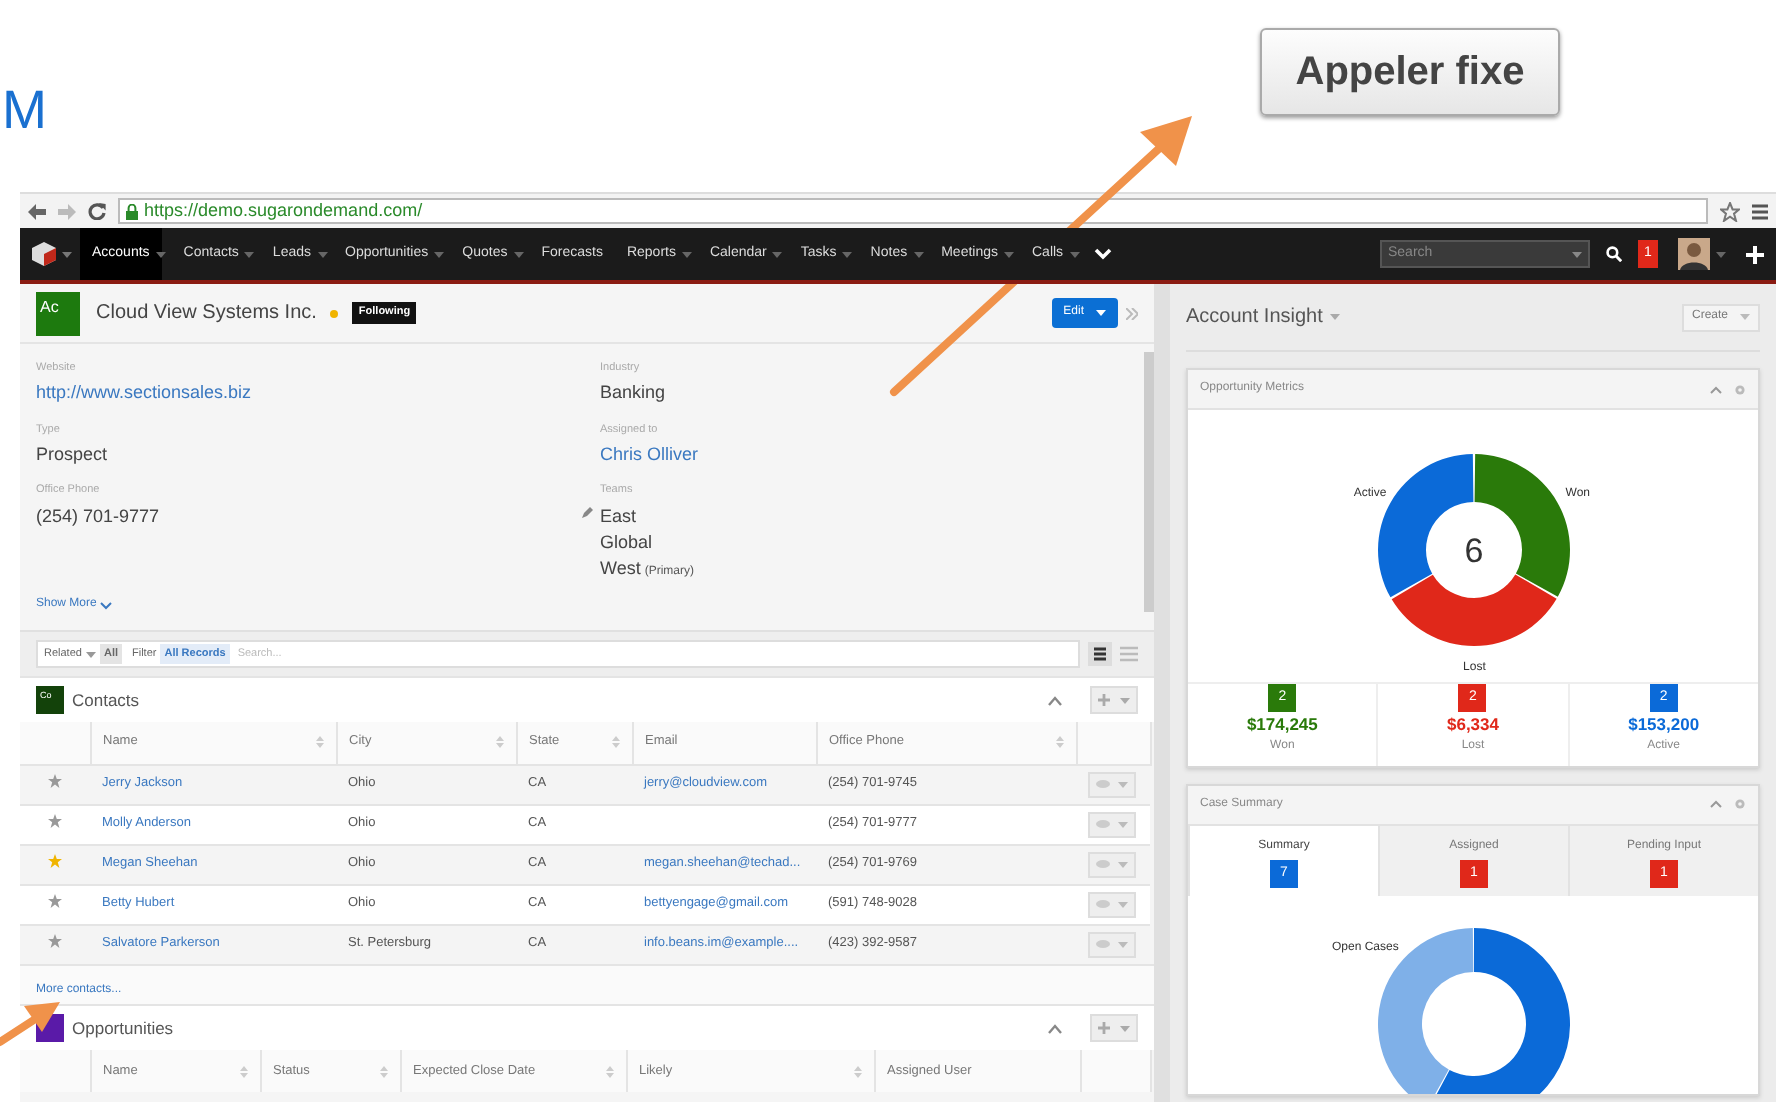 The height and width of the screenshot is (1102, 1776). Describe the element at coordinates (913, 211) in the screenshot. I see `address-field: https://demo.sugarondemand.com/` at that location.